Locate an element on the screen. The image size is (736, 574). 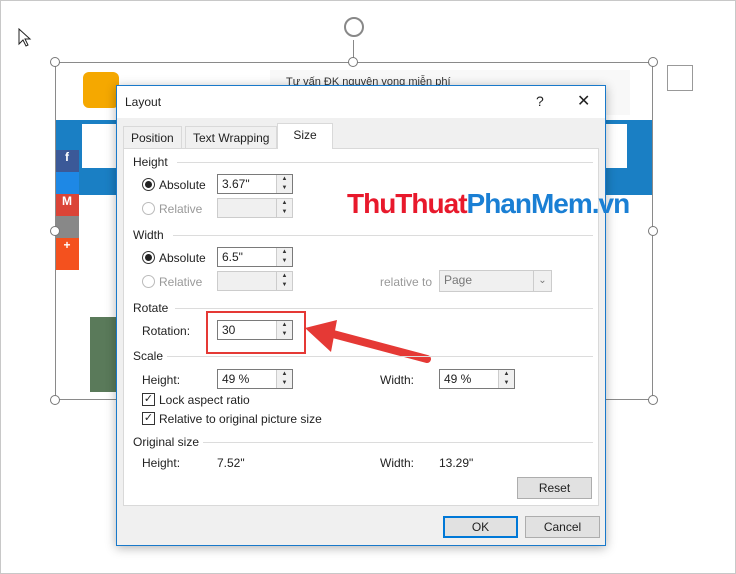
relative-to-value: Page is located at coordinates (458, 280).